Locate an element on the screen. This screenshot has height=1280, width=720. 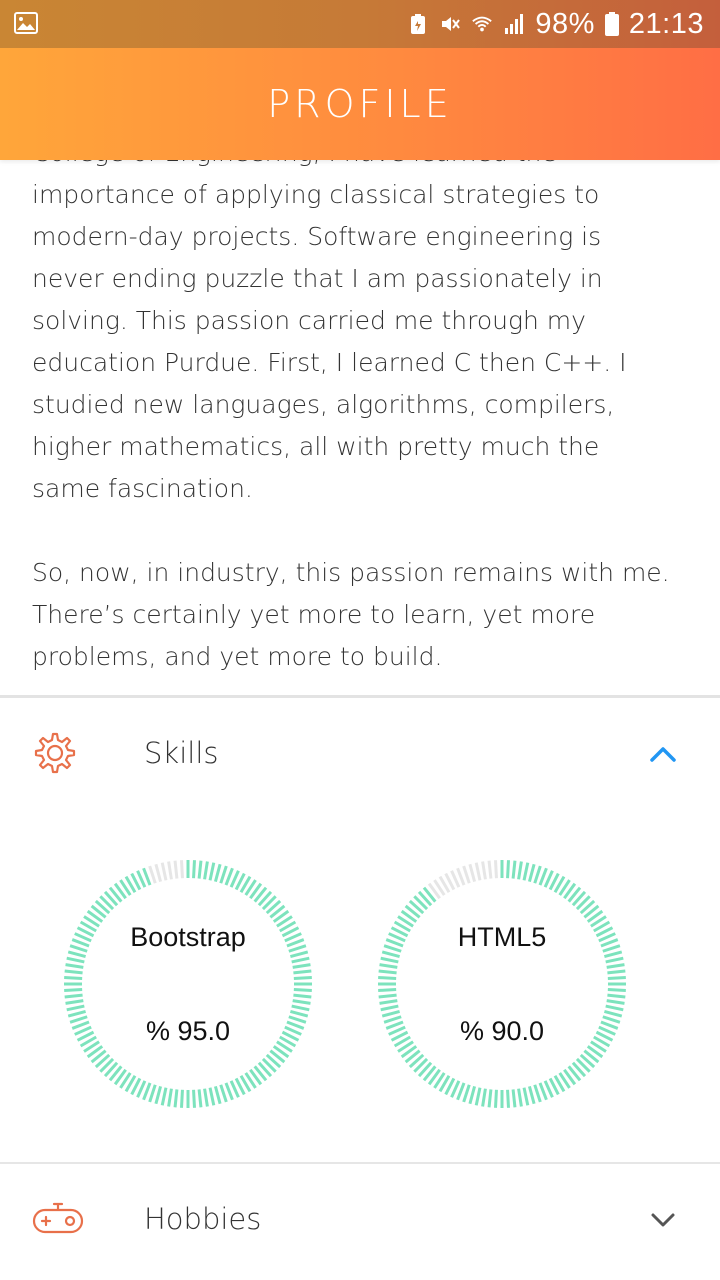
skills-section-header: Skills is located at coordinates (360, 755).